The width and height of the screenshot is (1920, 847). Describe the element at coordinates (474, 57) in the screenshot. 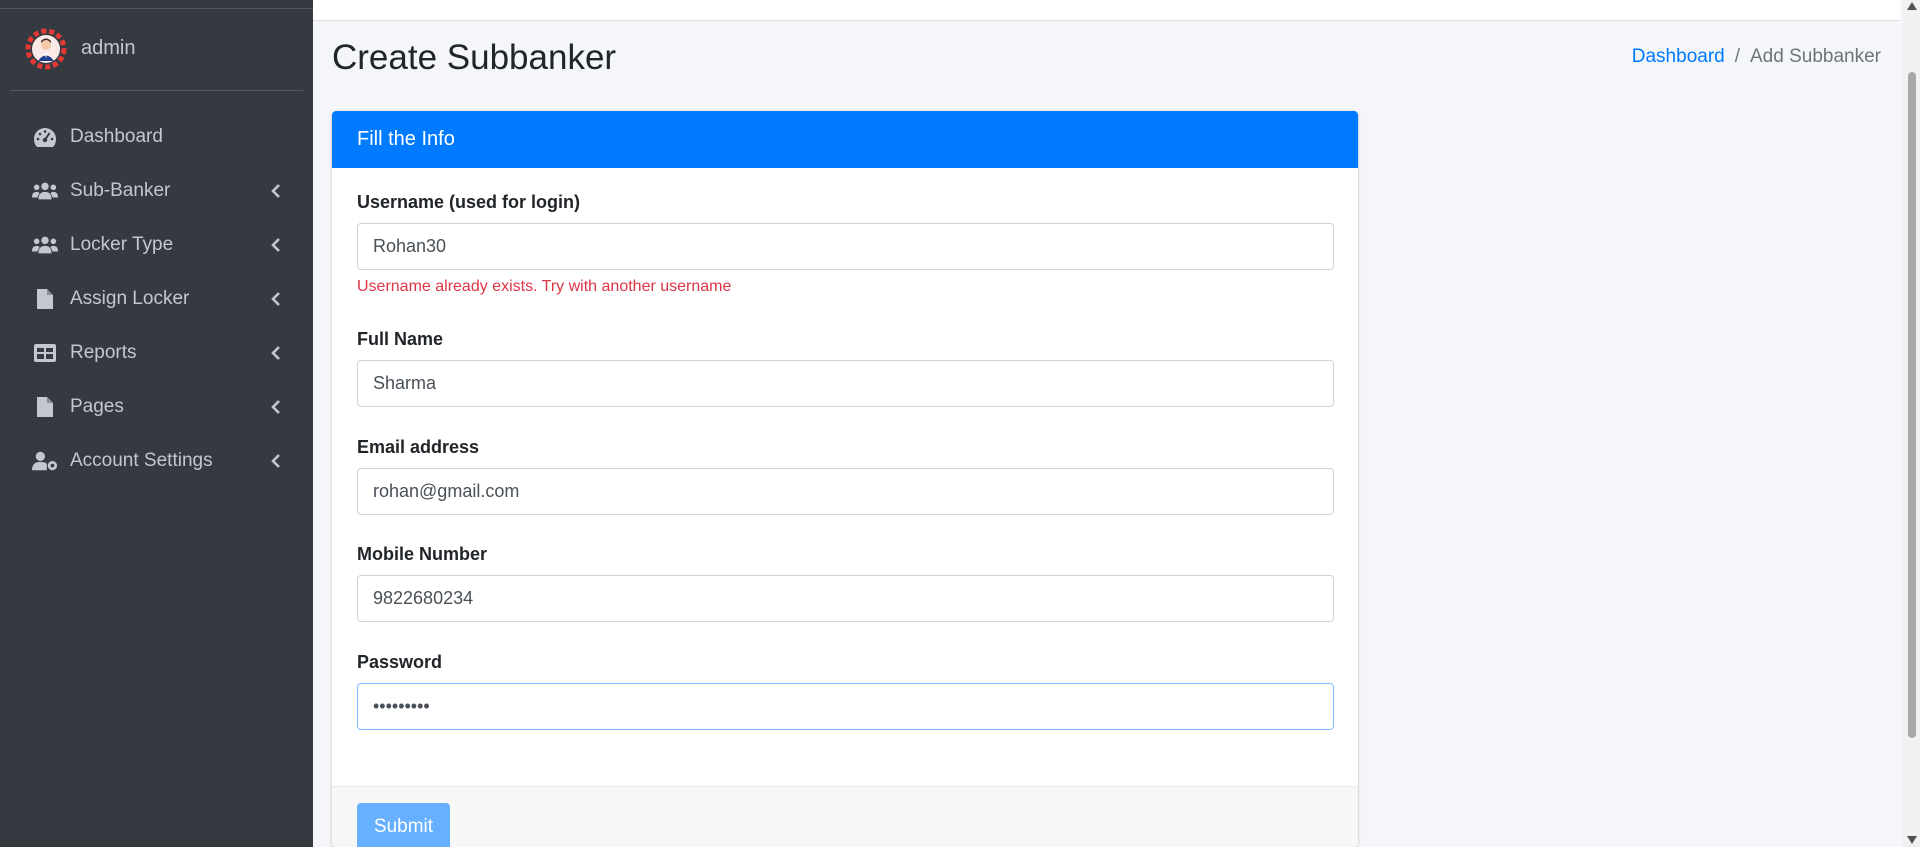

I see `page-title: Create Subbanker` at that location.